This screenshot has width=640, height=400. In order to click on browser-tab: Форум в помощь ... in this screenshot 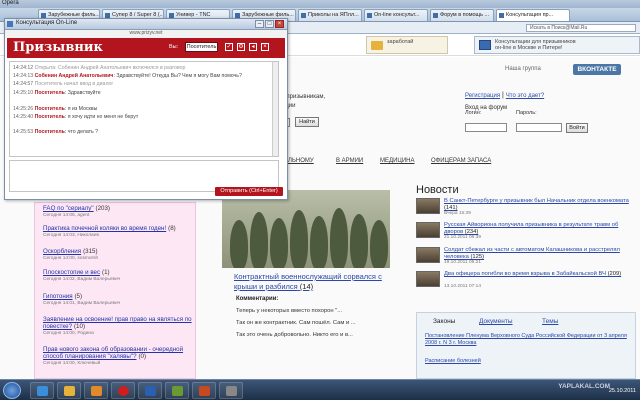, I will do `click(462, 15)`.